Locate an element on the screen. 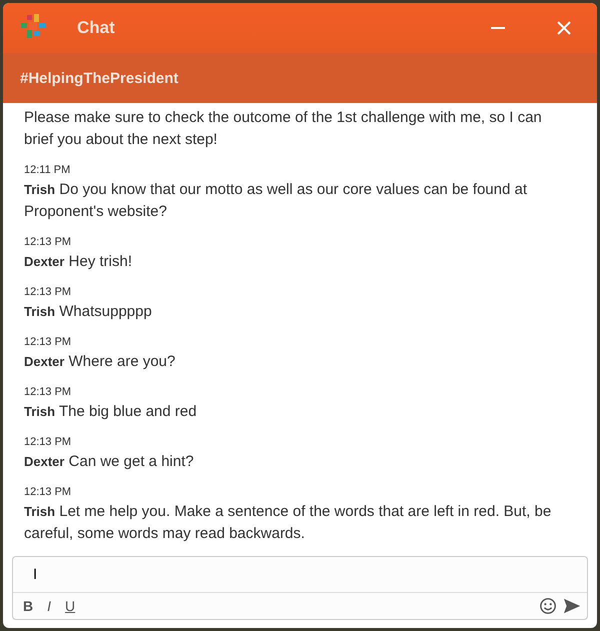 The image size is (600, 631). underline-button: U is located at coordinates (70, 606).